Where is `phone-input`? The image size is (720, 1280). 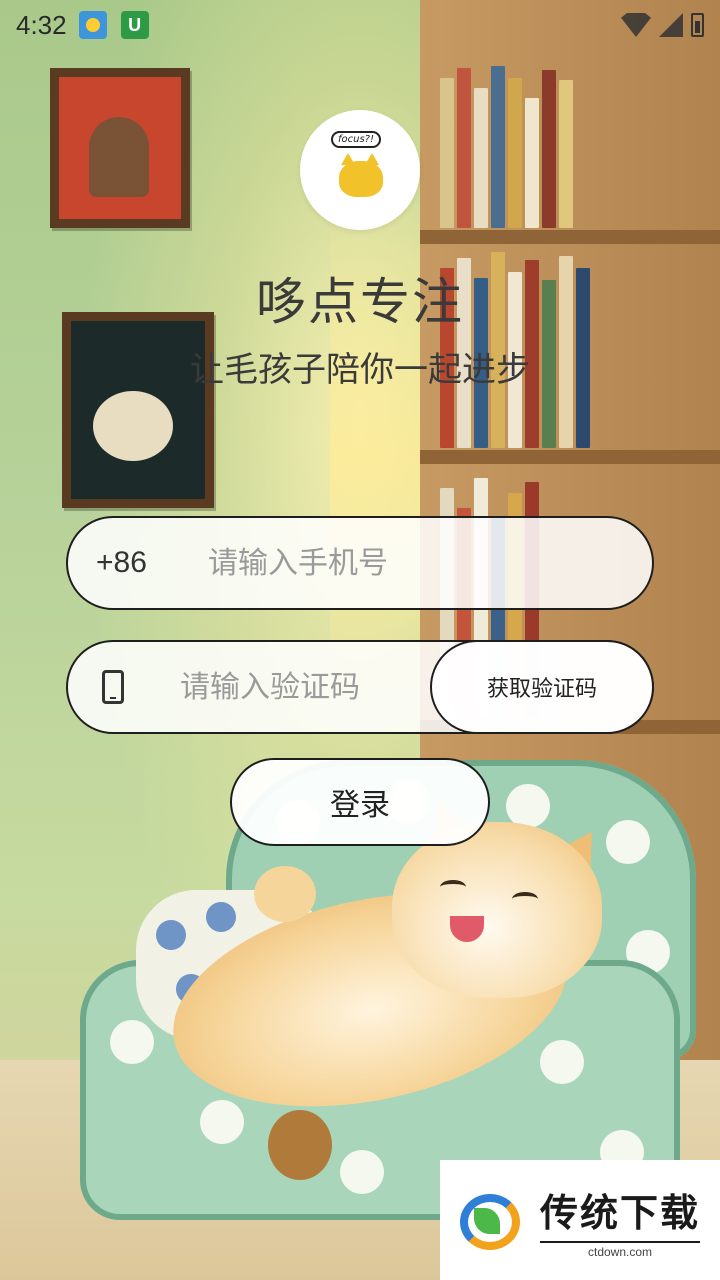
phone-input is located at coordinates (418, 563).